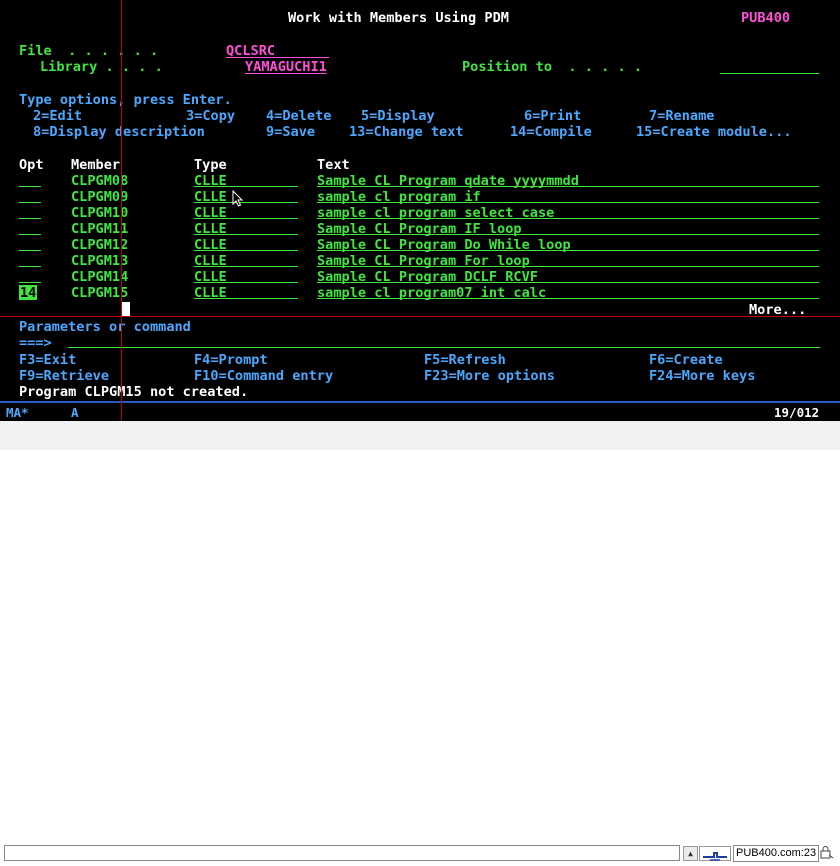 The image size is (840, 866). What do you see at coordinates (101, 67) in the screenshot?
I see `library-label: Library . . . .` at bounding box center [101, 67].